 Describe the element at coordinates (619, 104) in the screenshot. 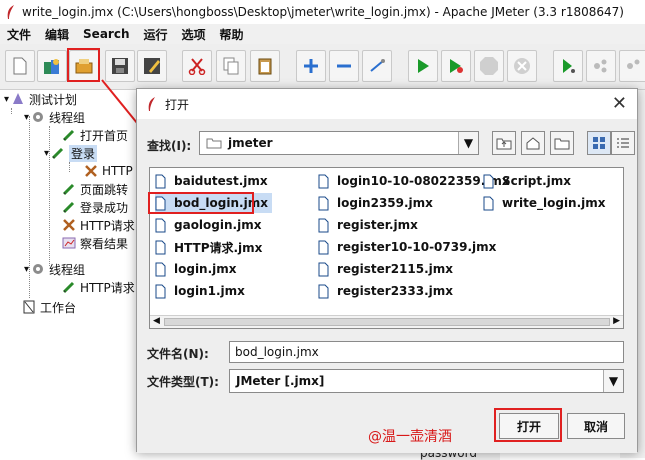

I see `close-icon: ✕` at that location.